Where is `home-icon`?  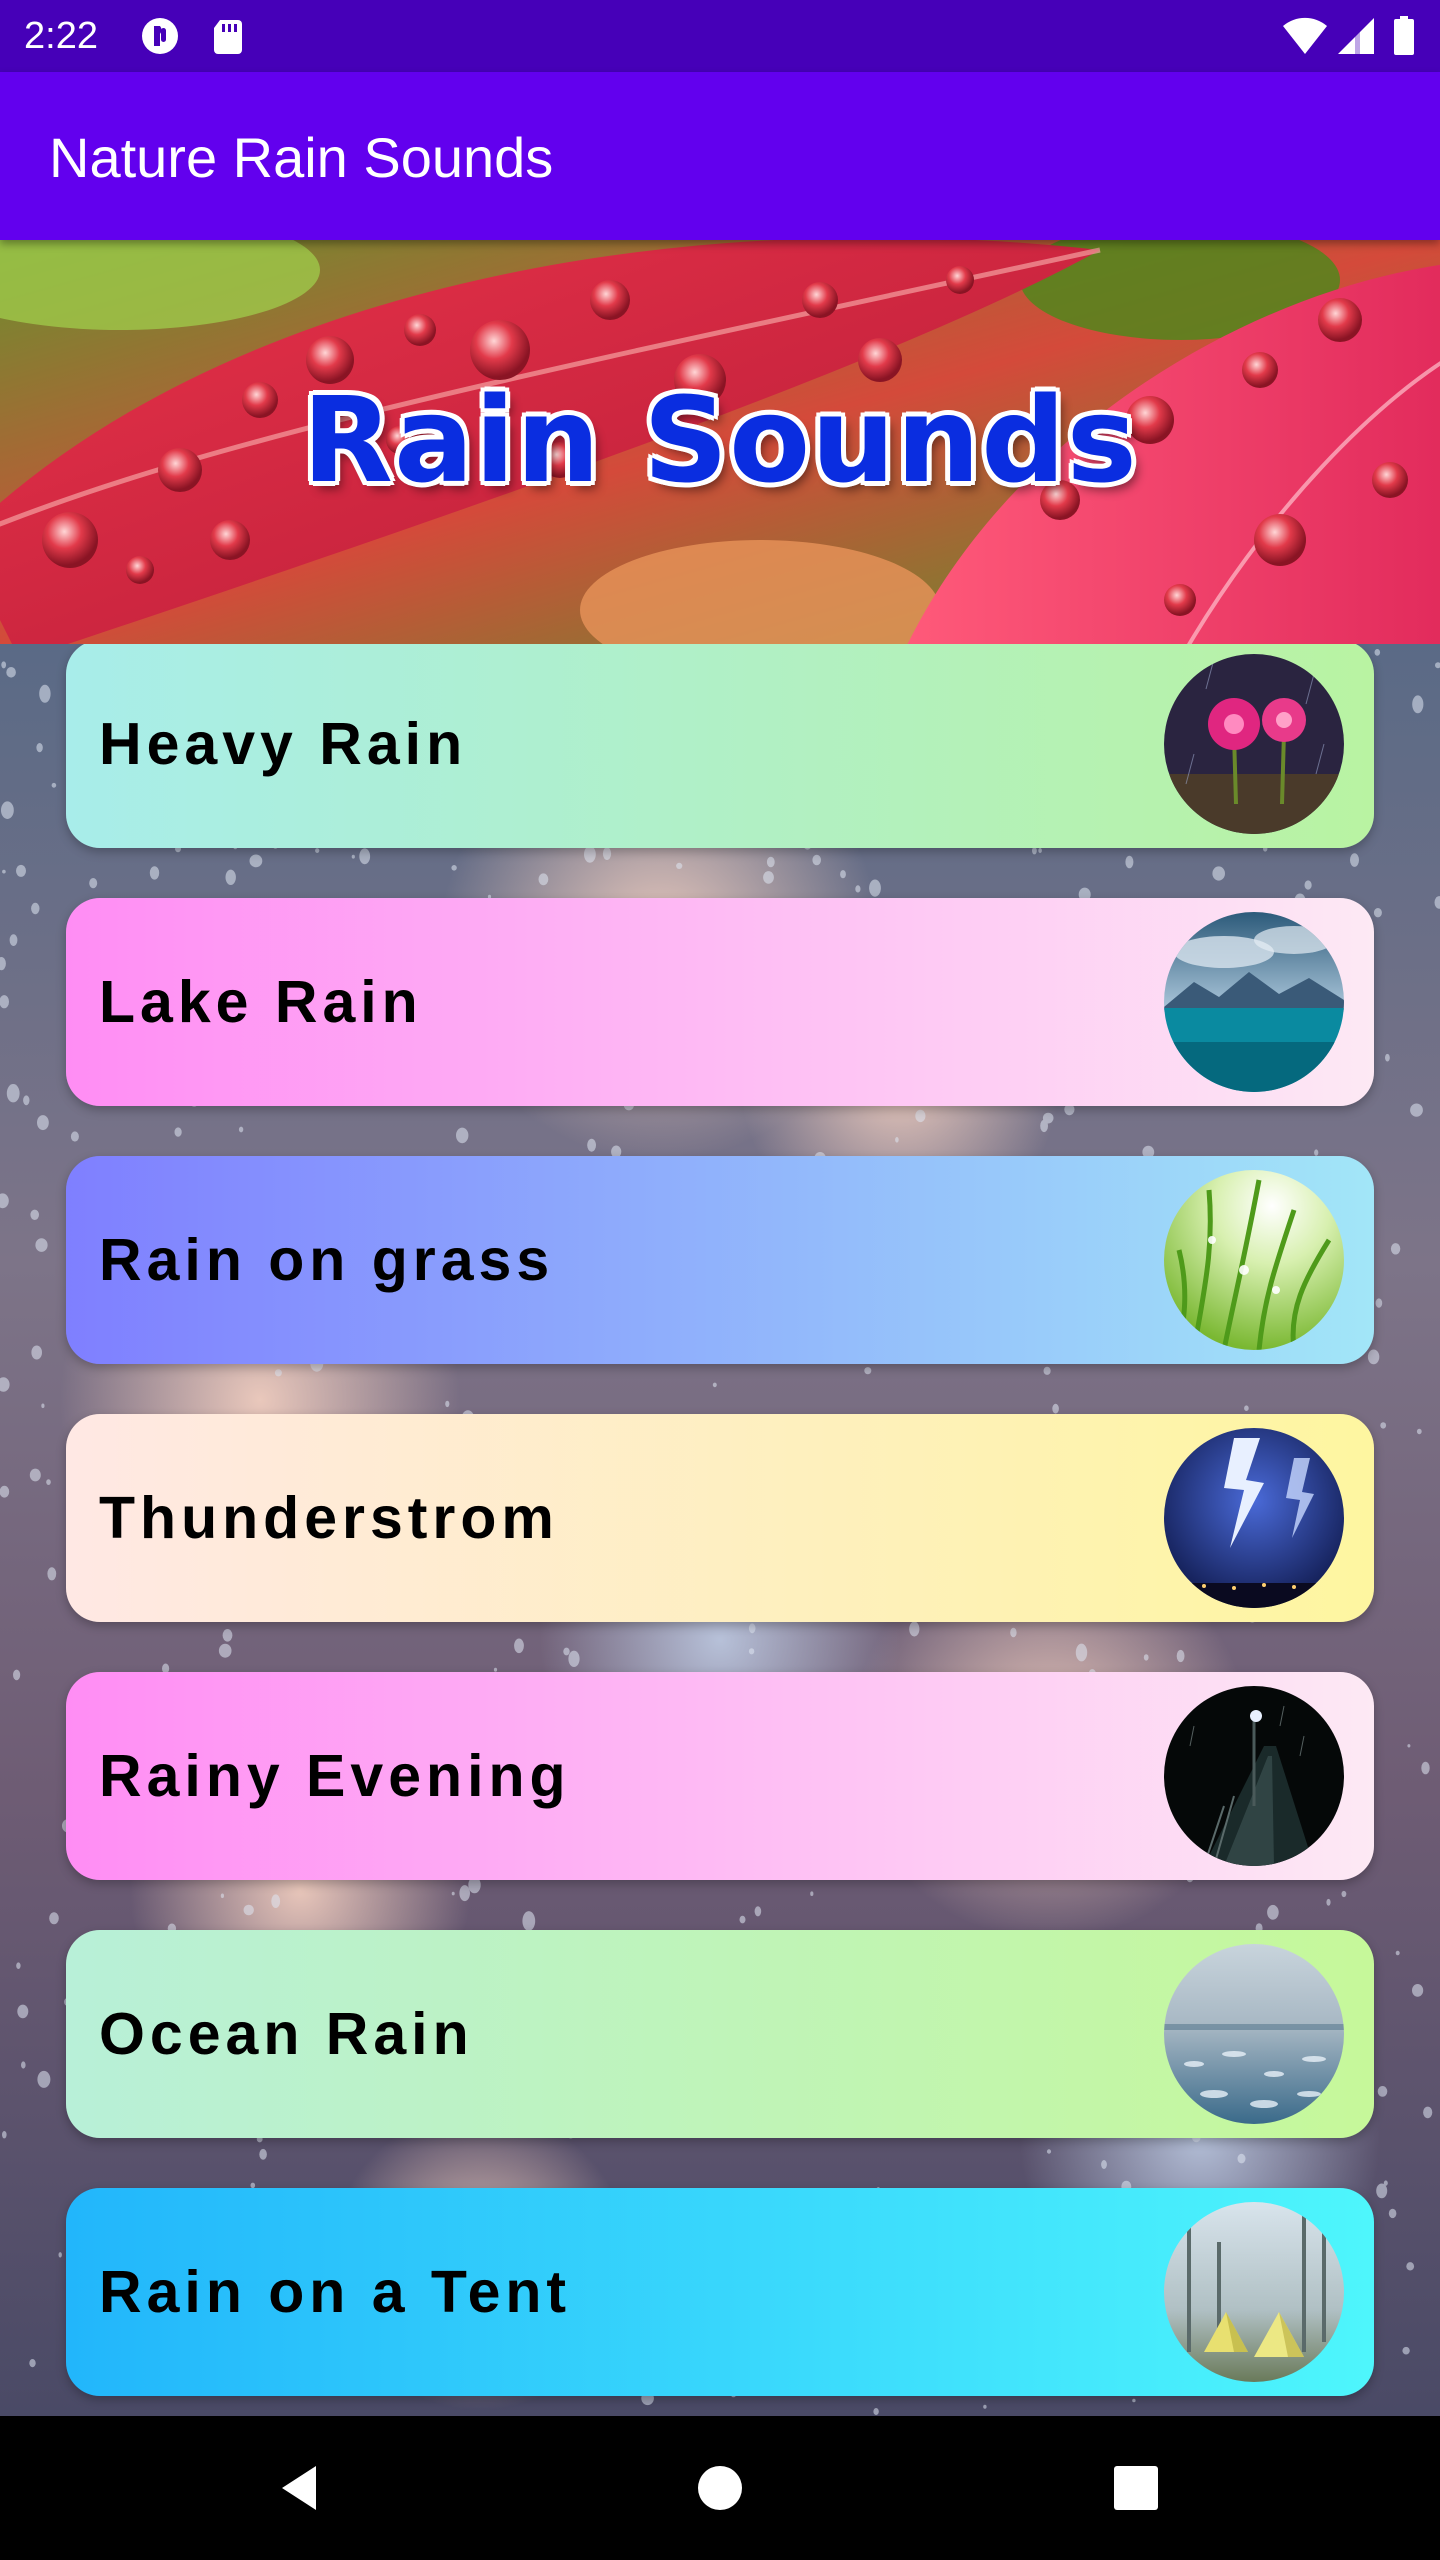
home-icon is located at coordinates (720, 2488).